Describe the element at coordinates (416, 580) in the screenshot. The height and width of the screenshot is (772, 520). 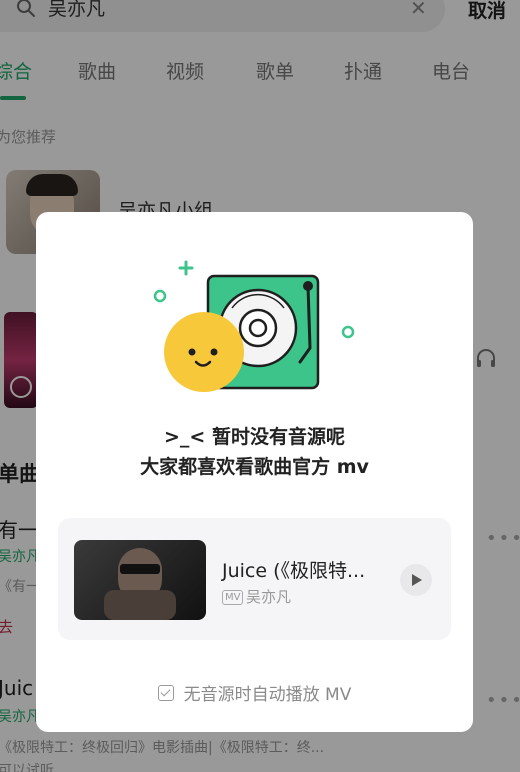
I see `play-button` at that location.